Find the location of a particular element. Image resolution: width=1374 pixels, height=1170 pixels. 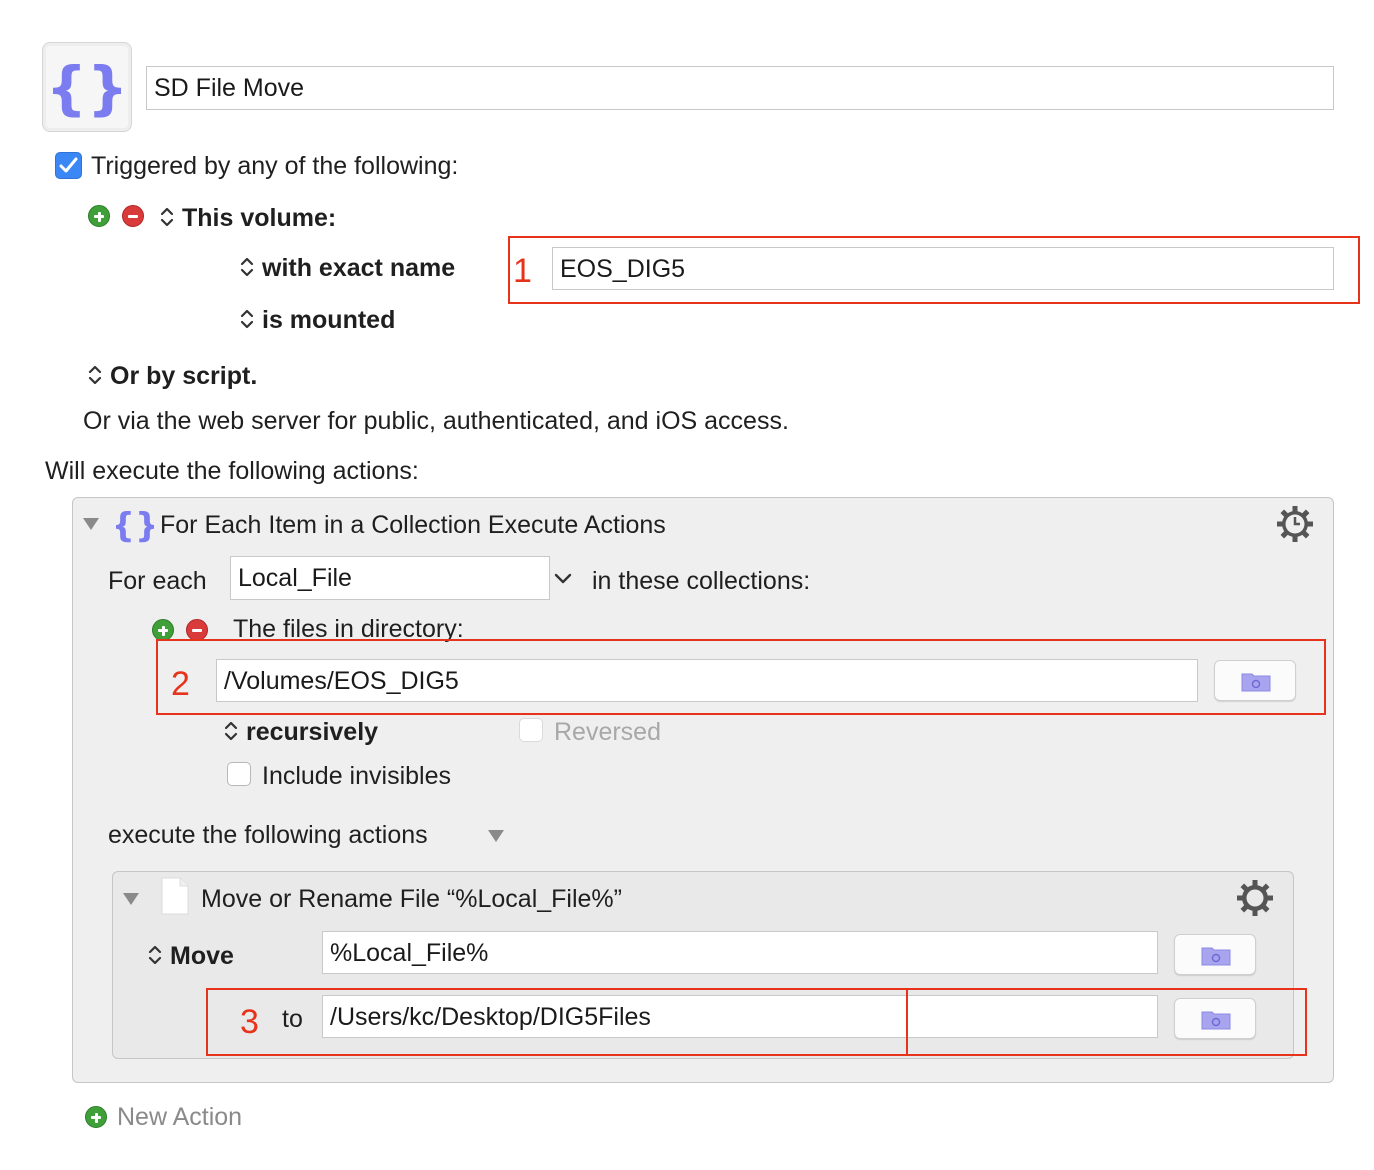

move-action-title: Move or Rename File “%Local_File%” is located at coordinates (411, 899).